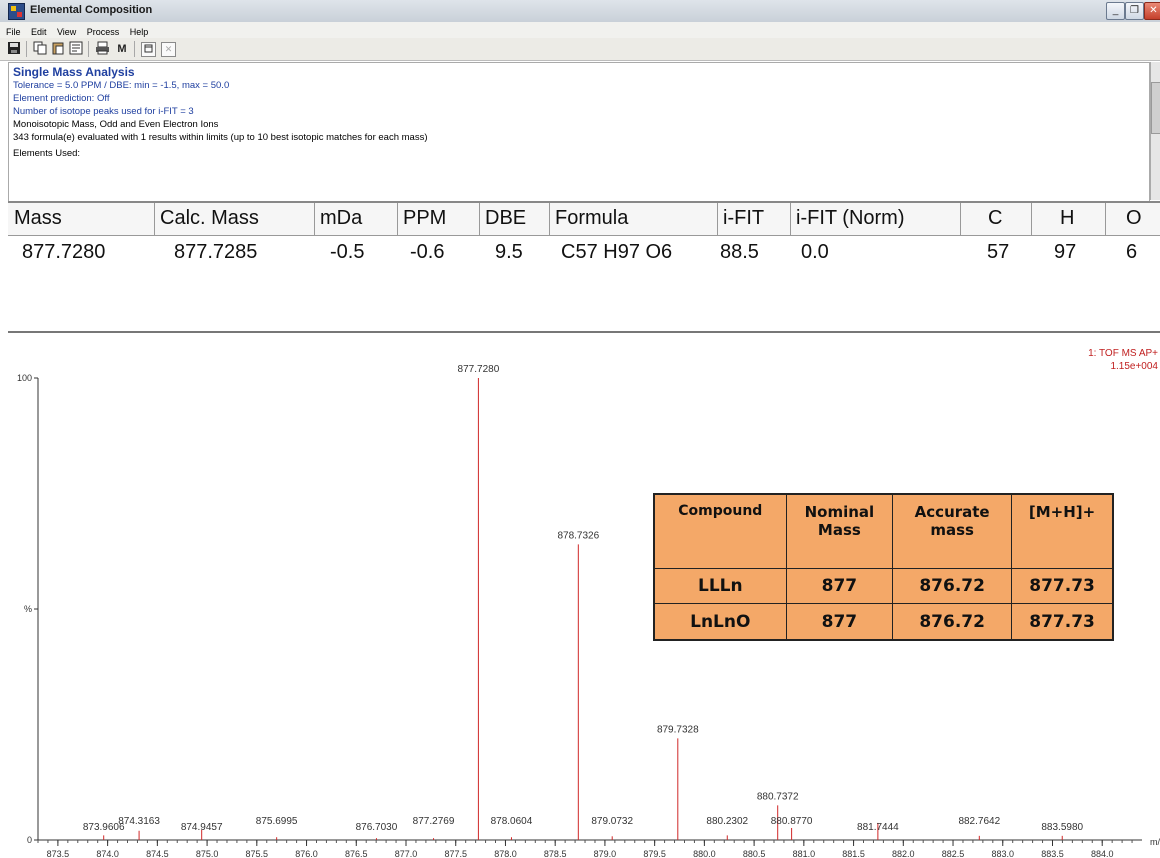 Image resolution: width=1160 pixels, height=858 pixels. Describe the element at coordinates (580, 30) in the screenshot. I see `menu-bar: File Edit View Process Help` at that location.